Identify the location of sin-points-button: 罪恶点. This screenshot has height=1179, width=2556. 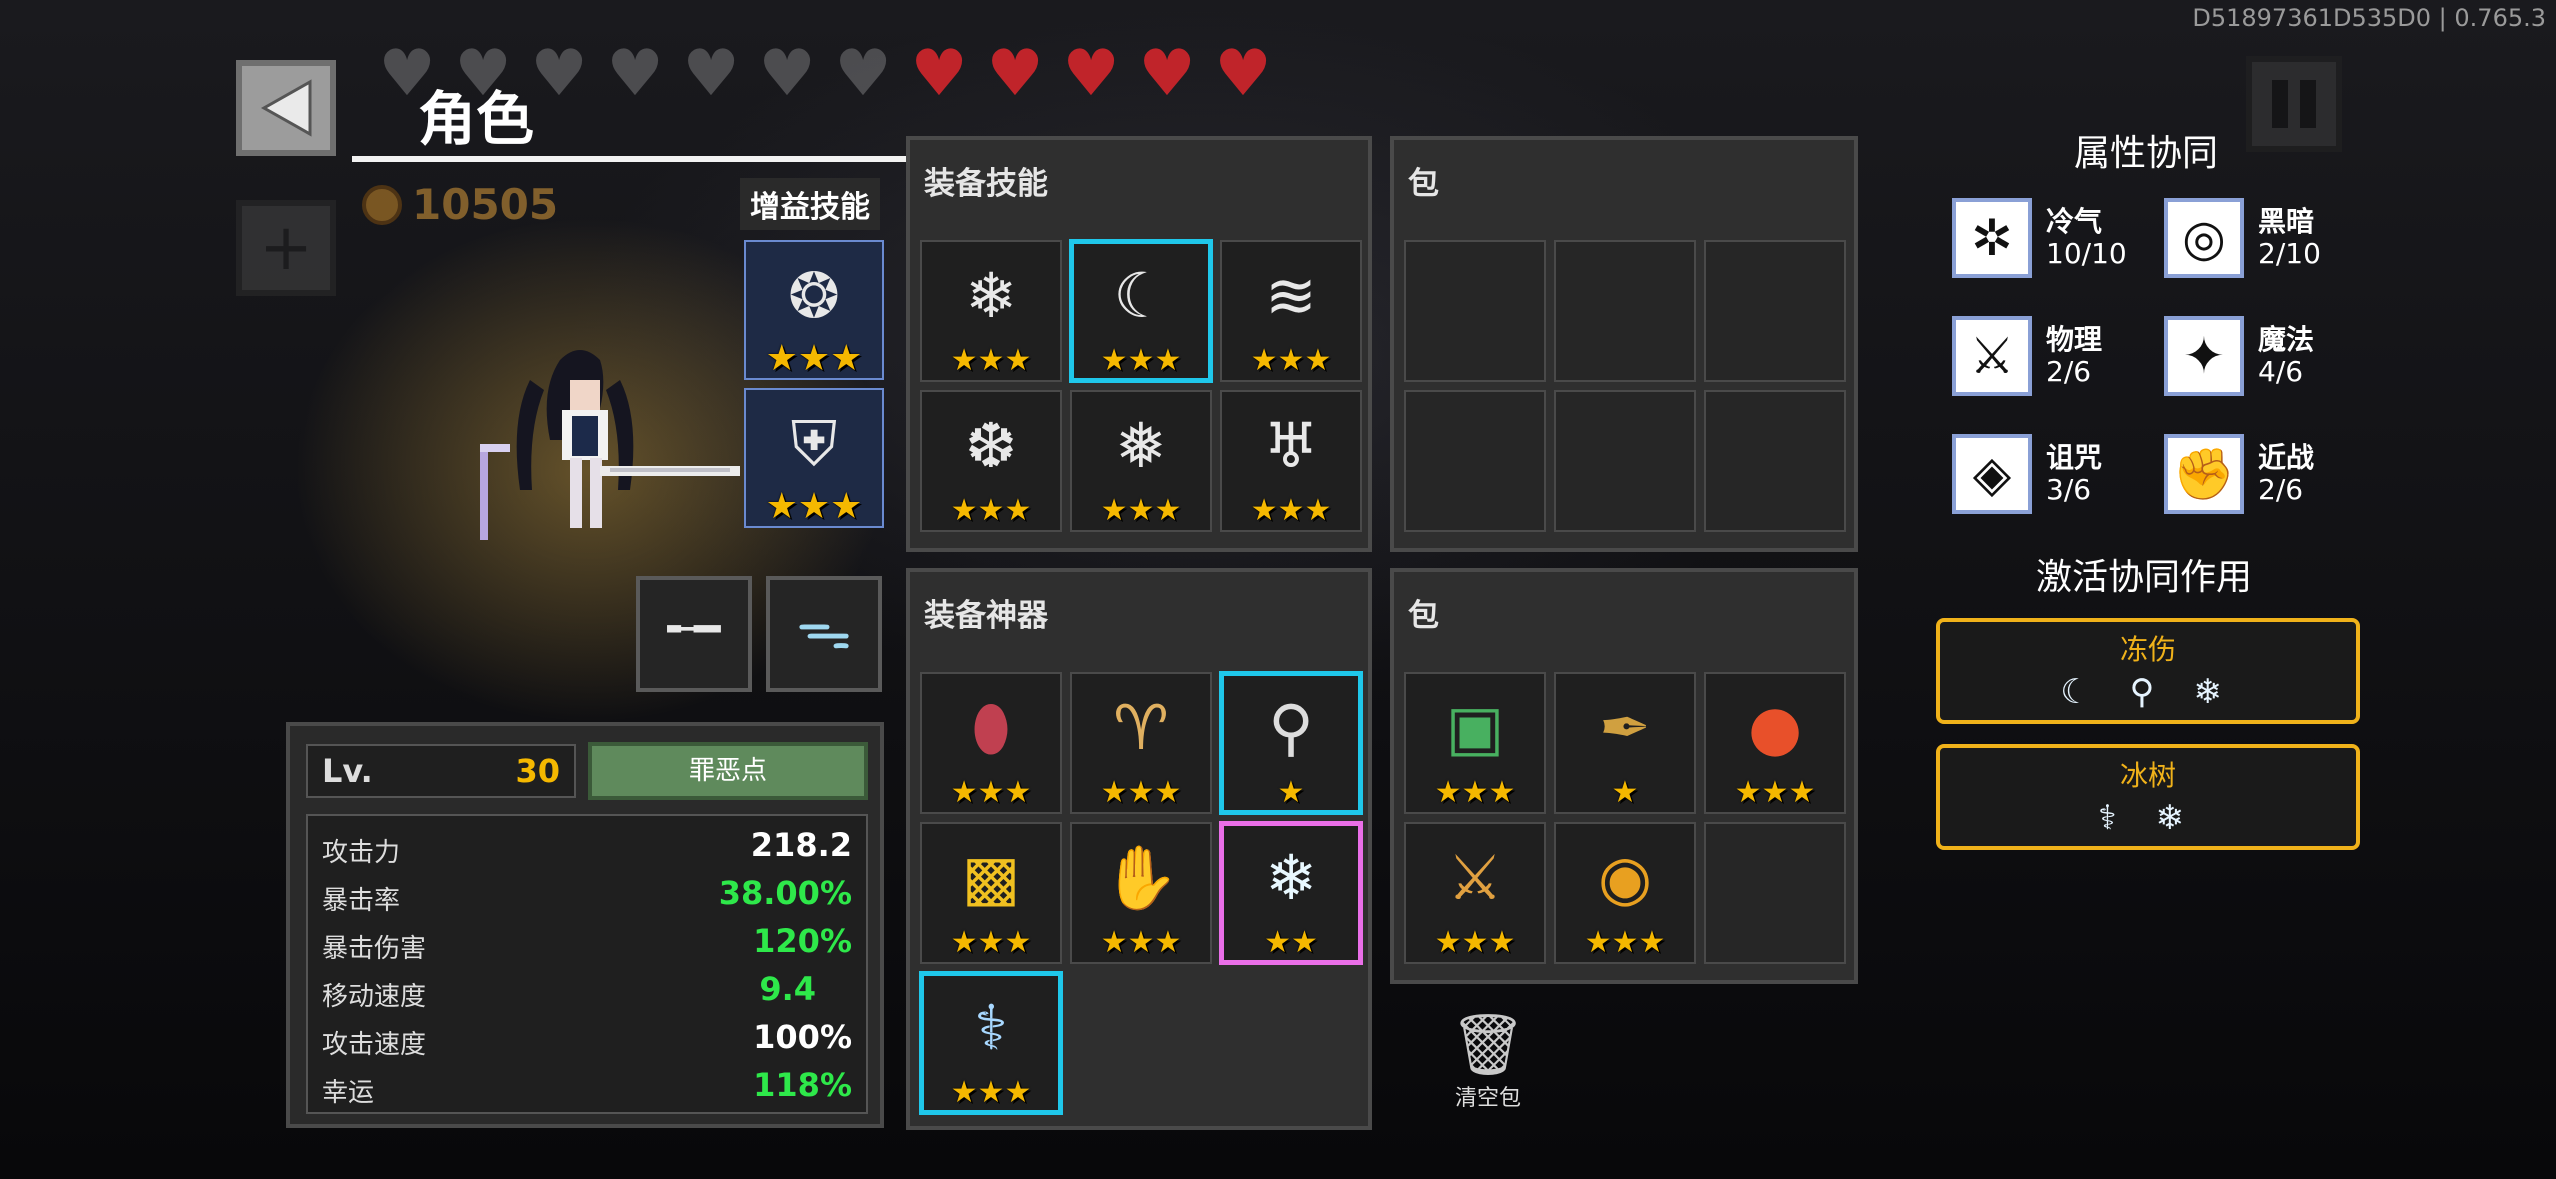
(728, 771).